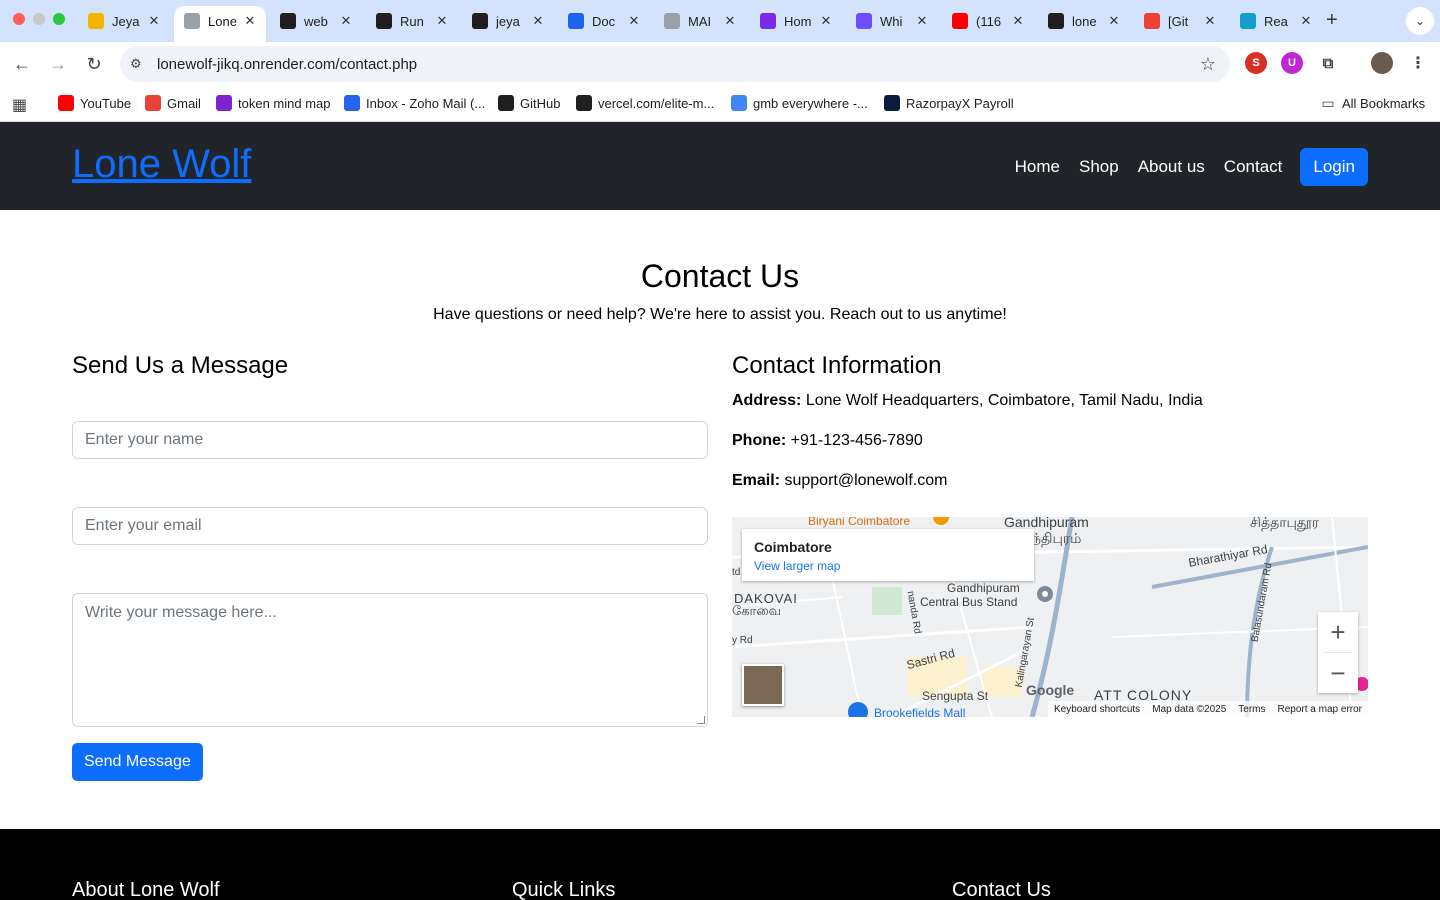 The height and width of the screenshot is (900, 1440). What do you see at coordinates (192, 21) in the screenshot?
I see `globe-icon` at bounding box center [192, 21].